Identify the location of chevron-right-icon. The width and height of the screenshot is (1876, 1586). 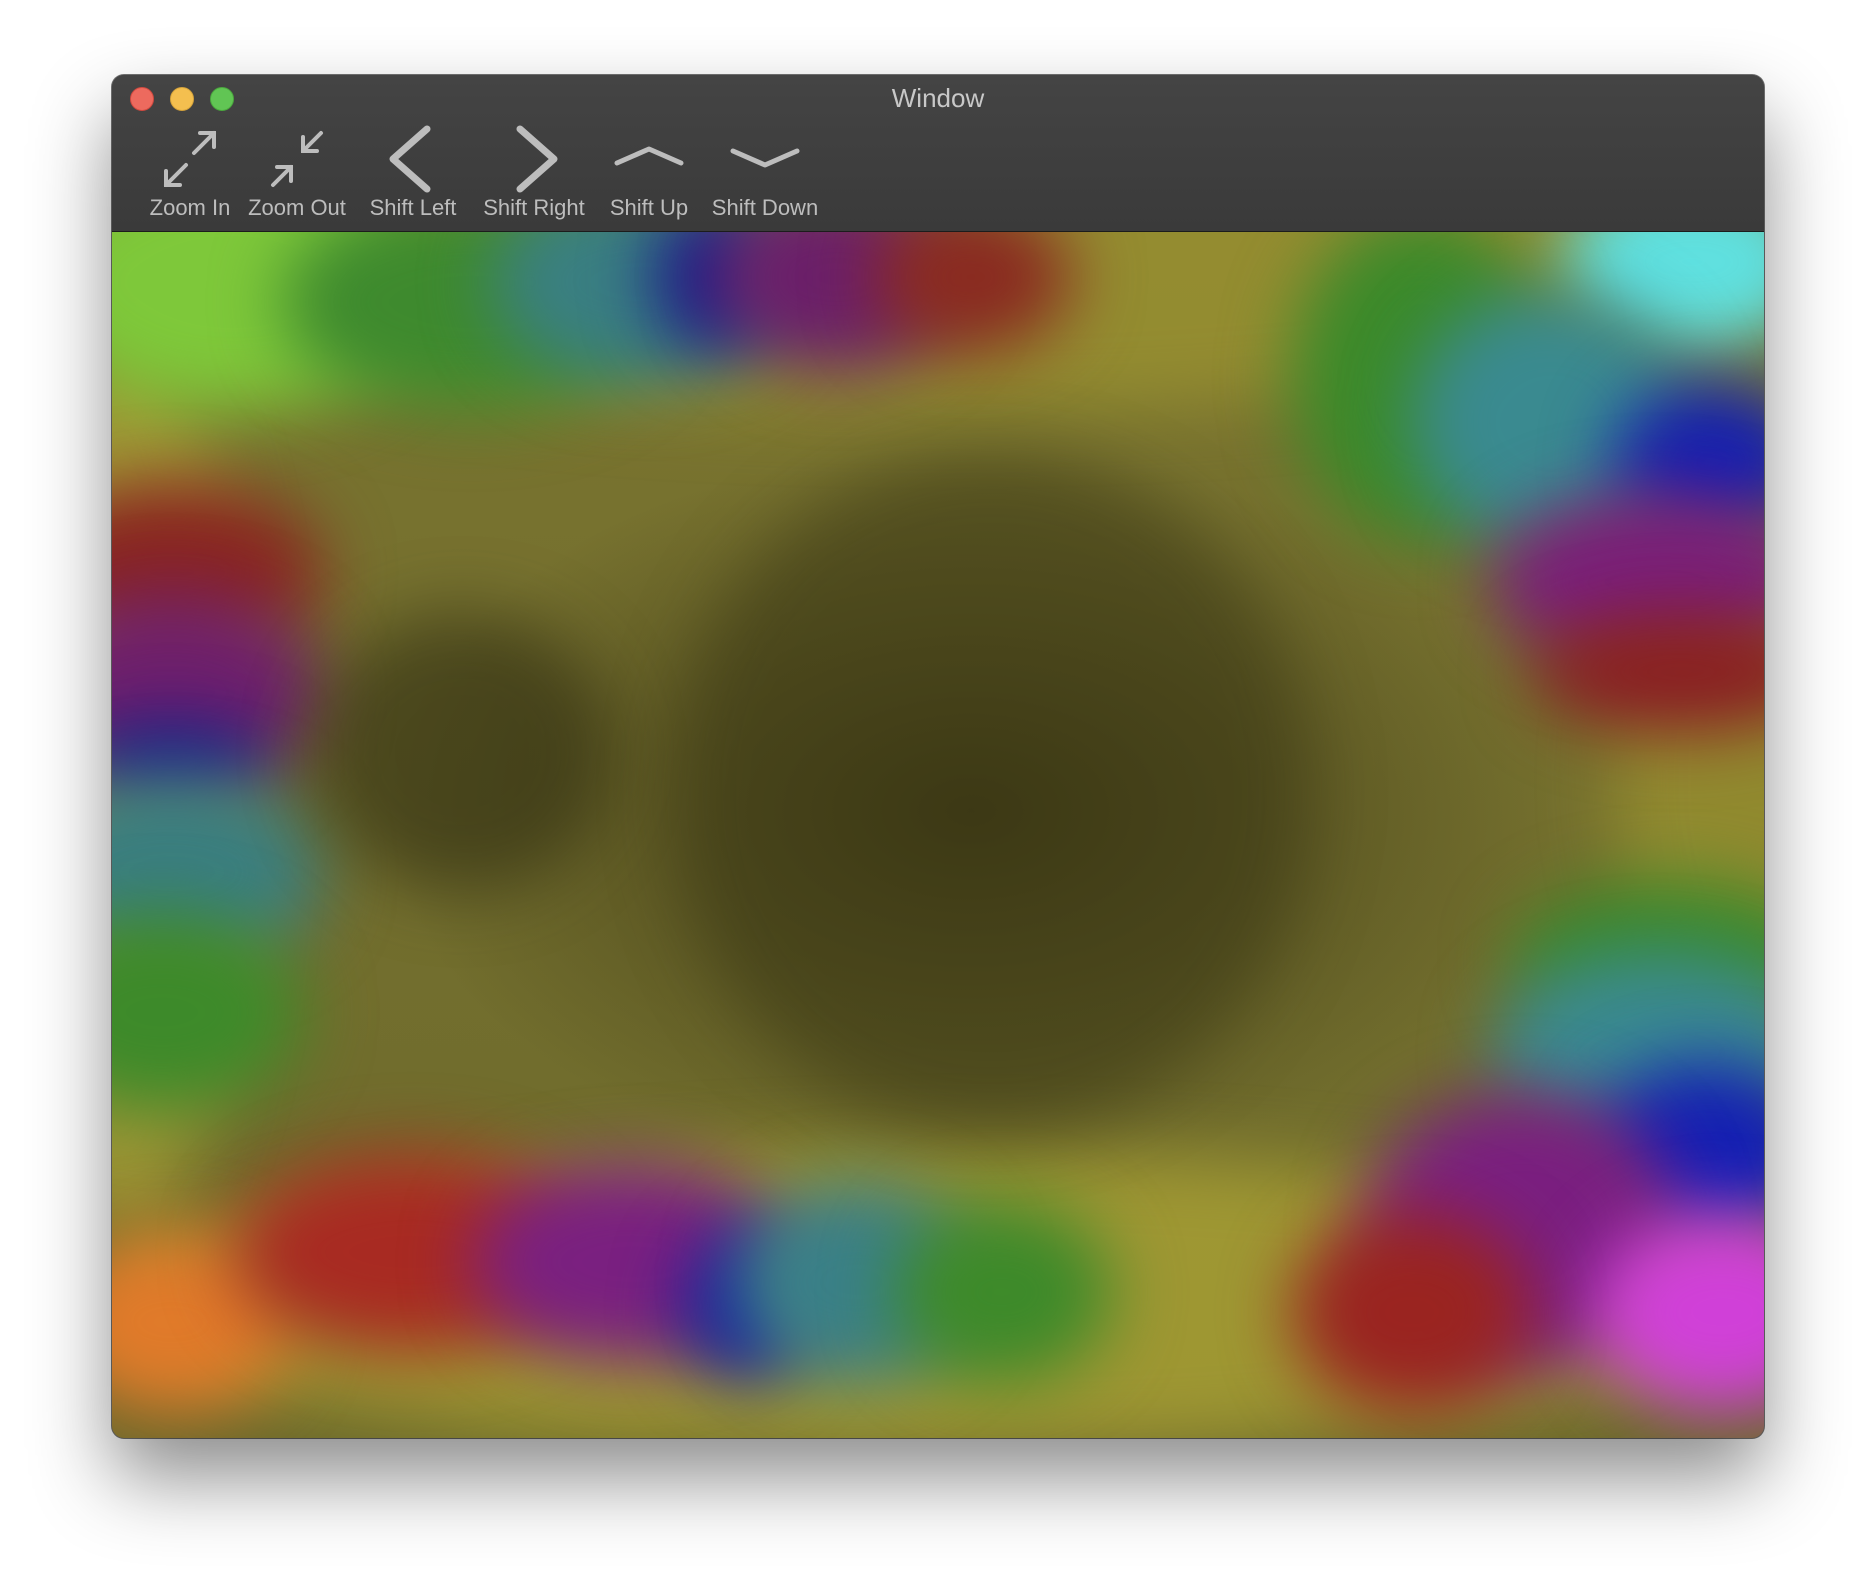
(537, 159).